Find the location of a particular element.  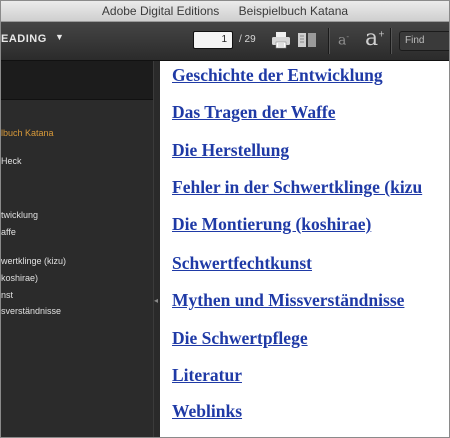

toc-item: nst is located at coordinates (7, 295).